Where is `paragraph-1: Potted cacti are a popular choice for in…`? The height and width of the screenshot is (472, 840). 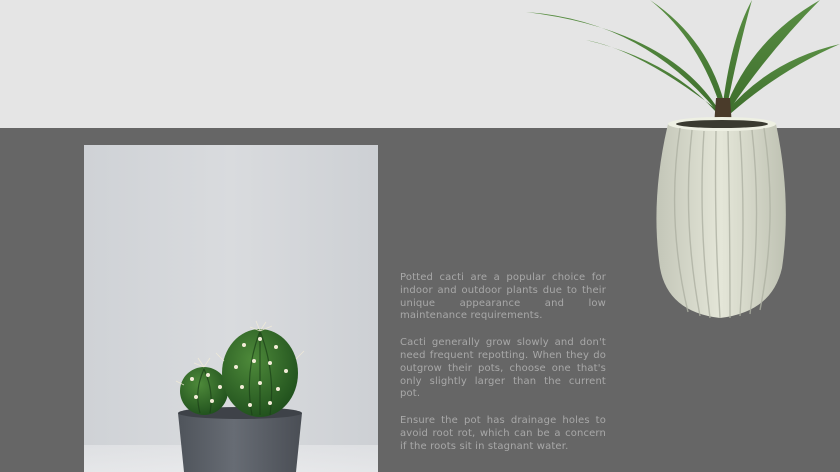 paragraph-1: Potted cacti are a popular choice for in… is located at coordinates (503, 297).